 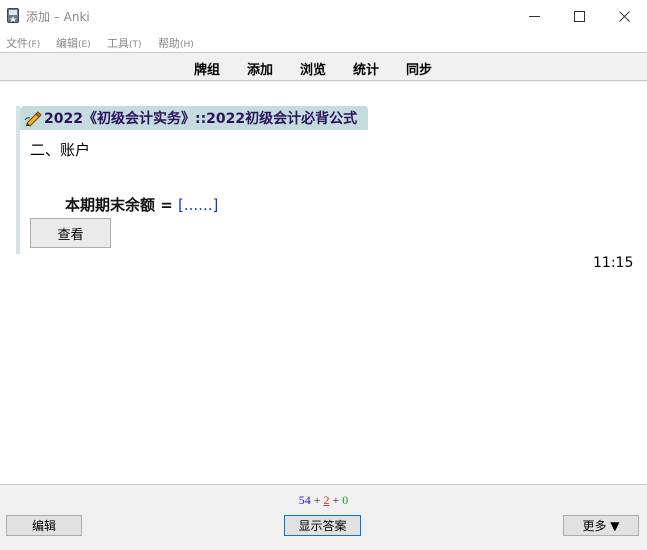 I want to click on review-timer: 11:15, so click(x=613, y=263).